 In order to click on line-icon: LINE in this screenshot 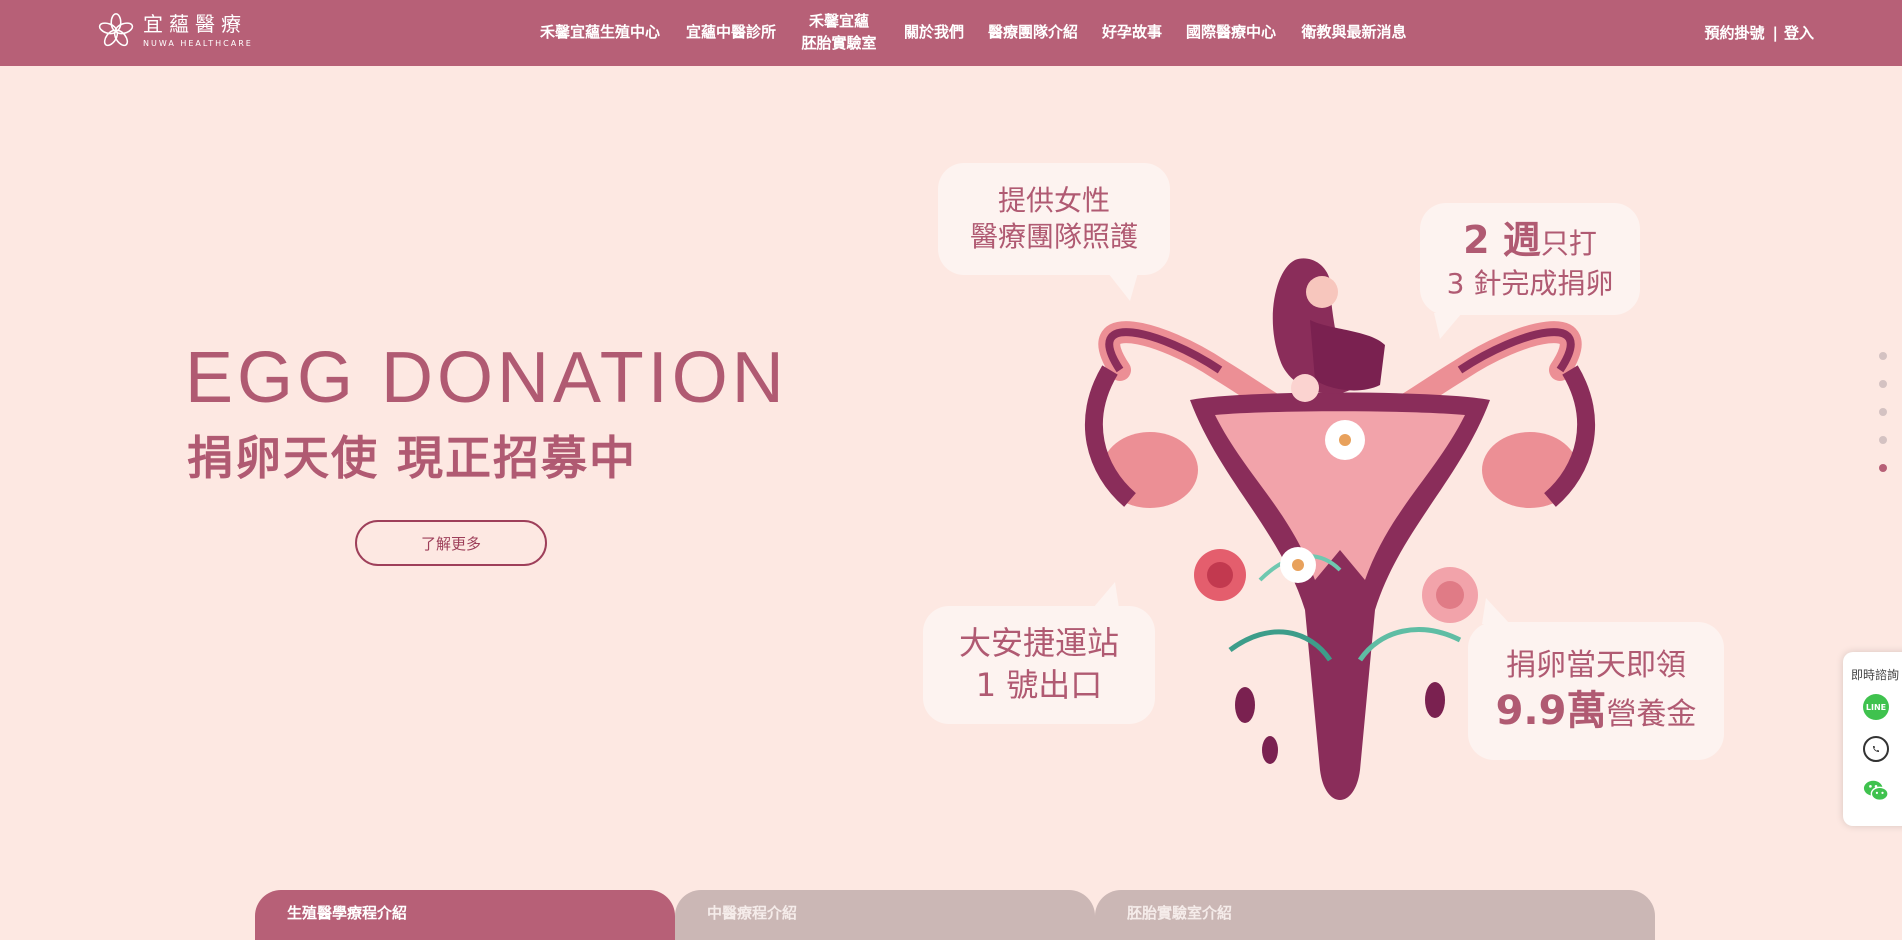, I will do `click(1876, 707)`.